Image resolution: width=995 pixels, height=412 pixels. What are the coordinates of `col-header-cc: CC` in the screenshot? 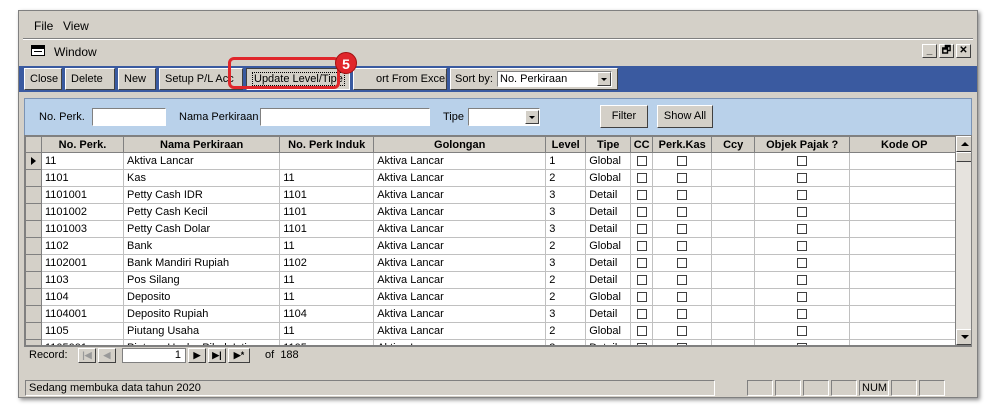 It's located at (642, 144).